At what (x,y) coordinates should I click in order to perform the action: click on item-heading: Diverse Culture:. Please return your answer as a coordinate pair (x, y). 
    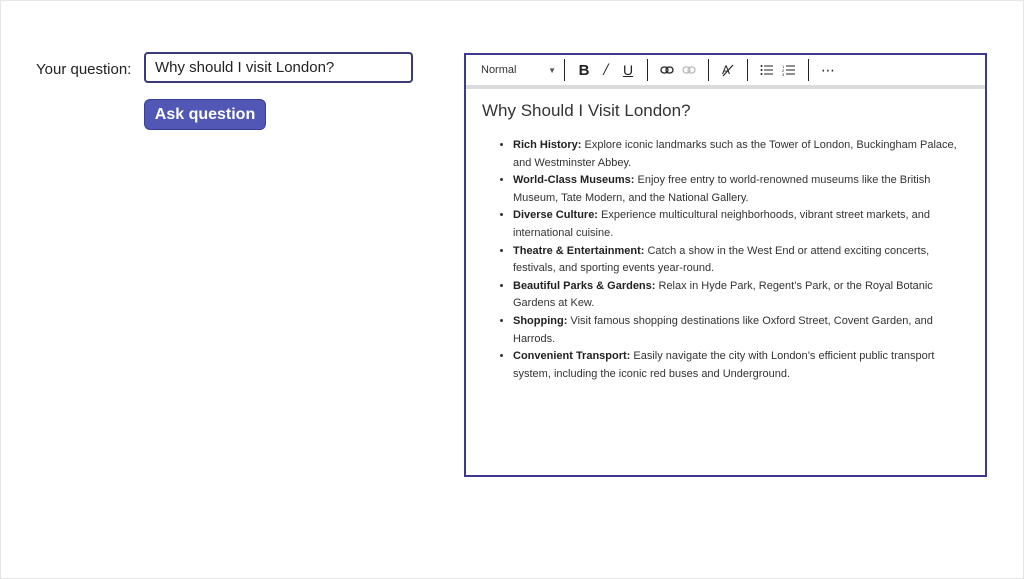
    Looking at the image, I should click on (555, 215).